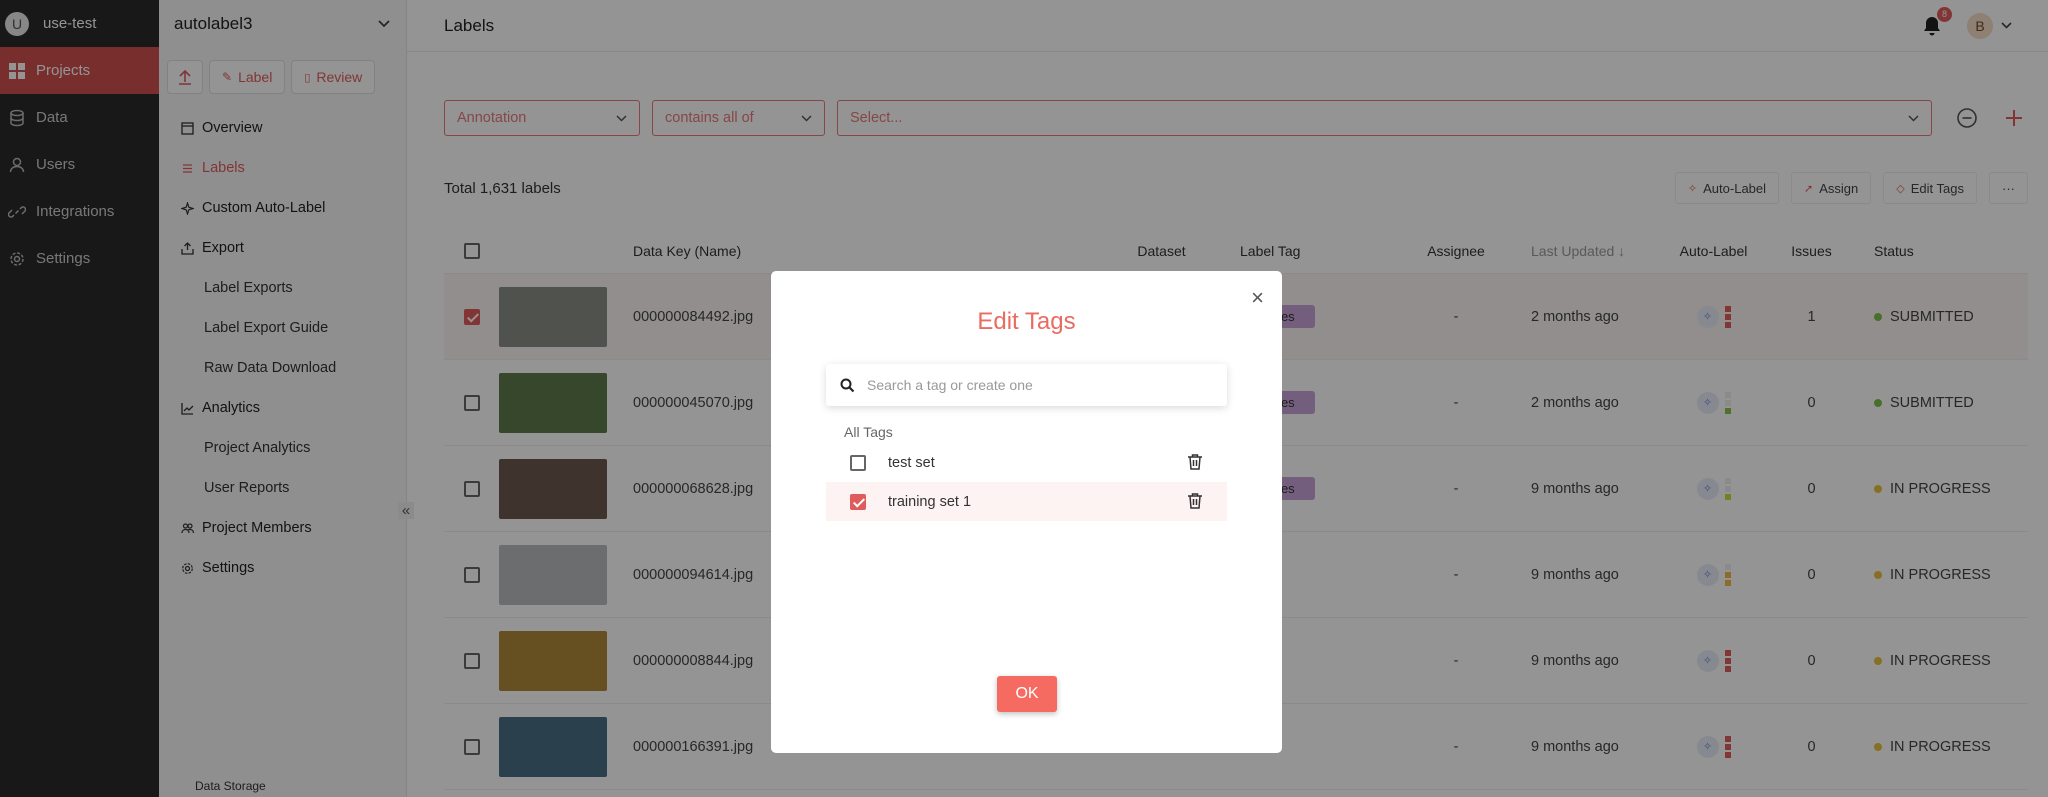 The height and width of the screenshot is (797, 2048). Describe the element at coordinates (1026, 501) in the screenshot. I see `tag-row-training-set-1: training set 1` at that location.